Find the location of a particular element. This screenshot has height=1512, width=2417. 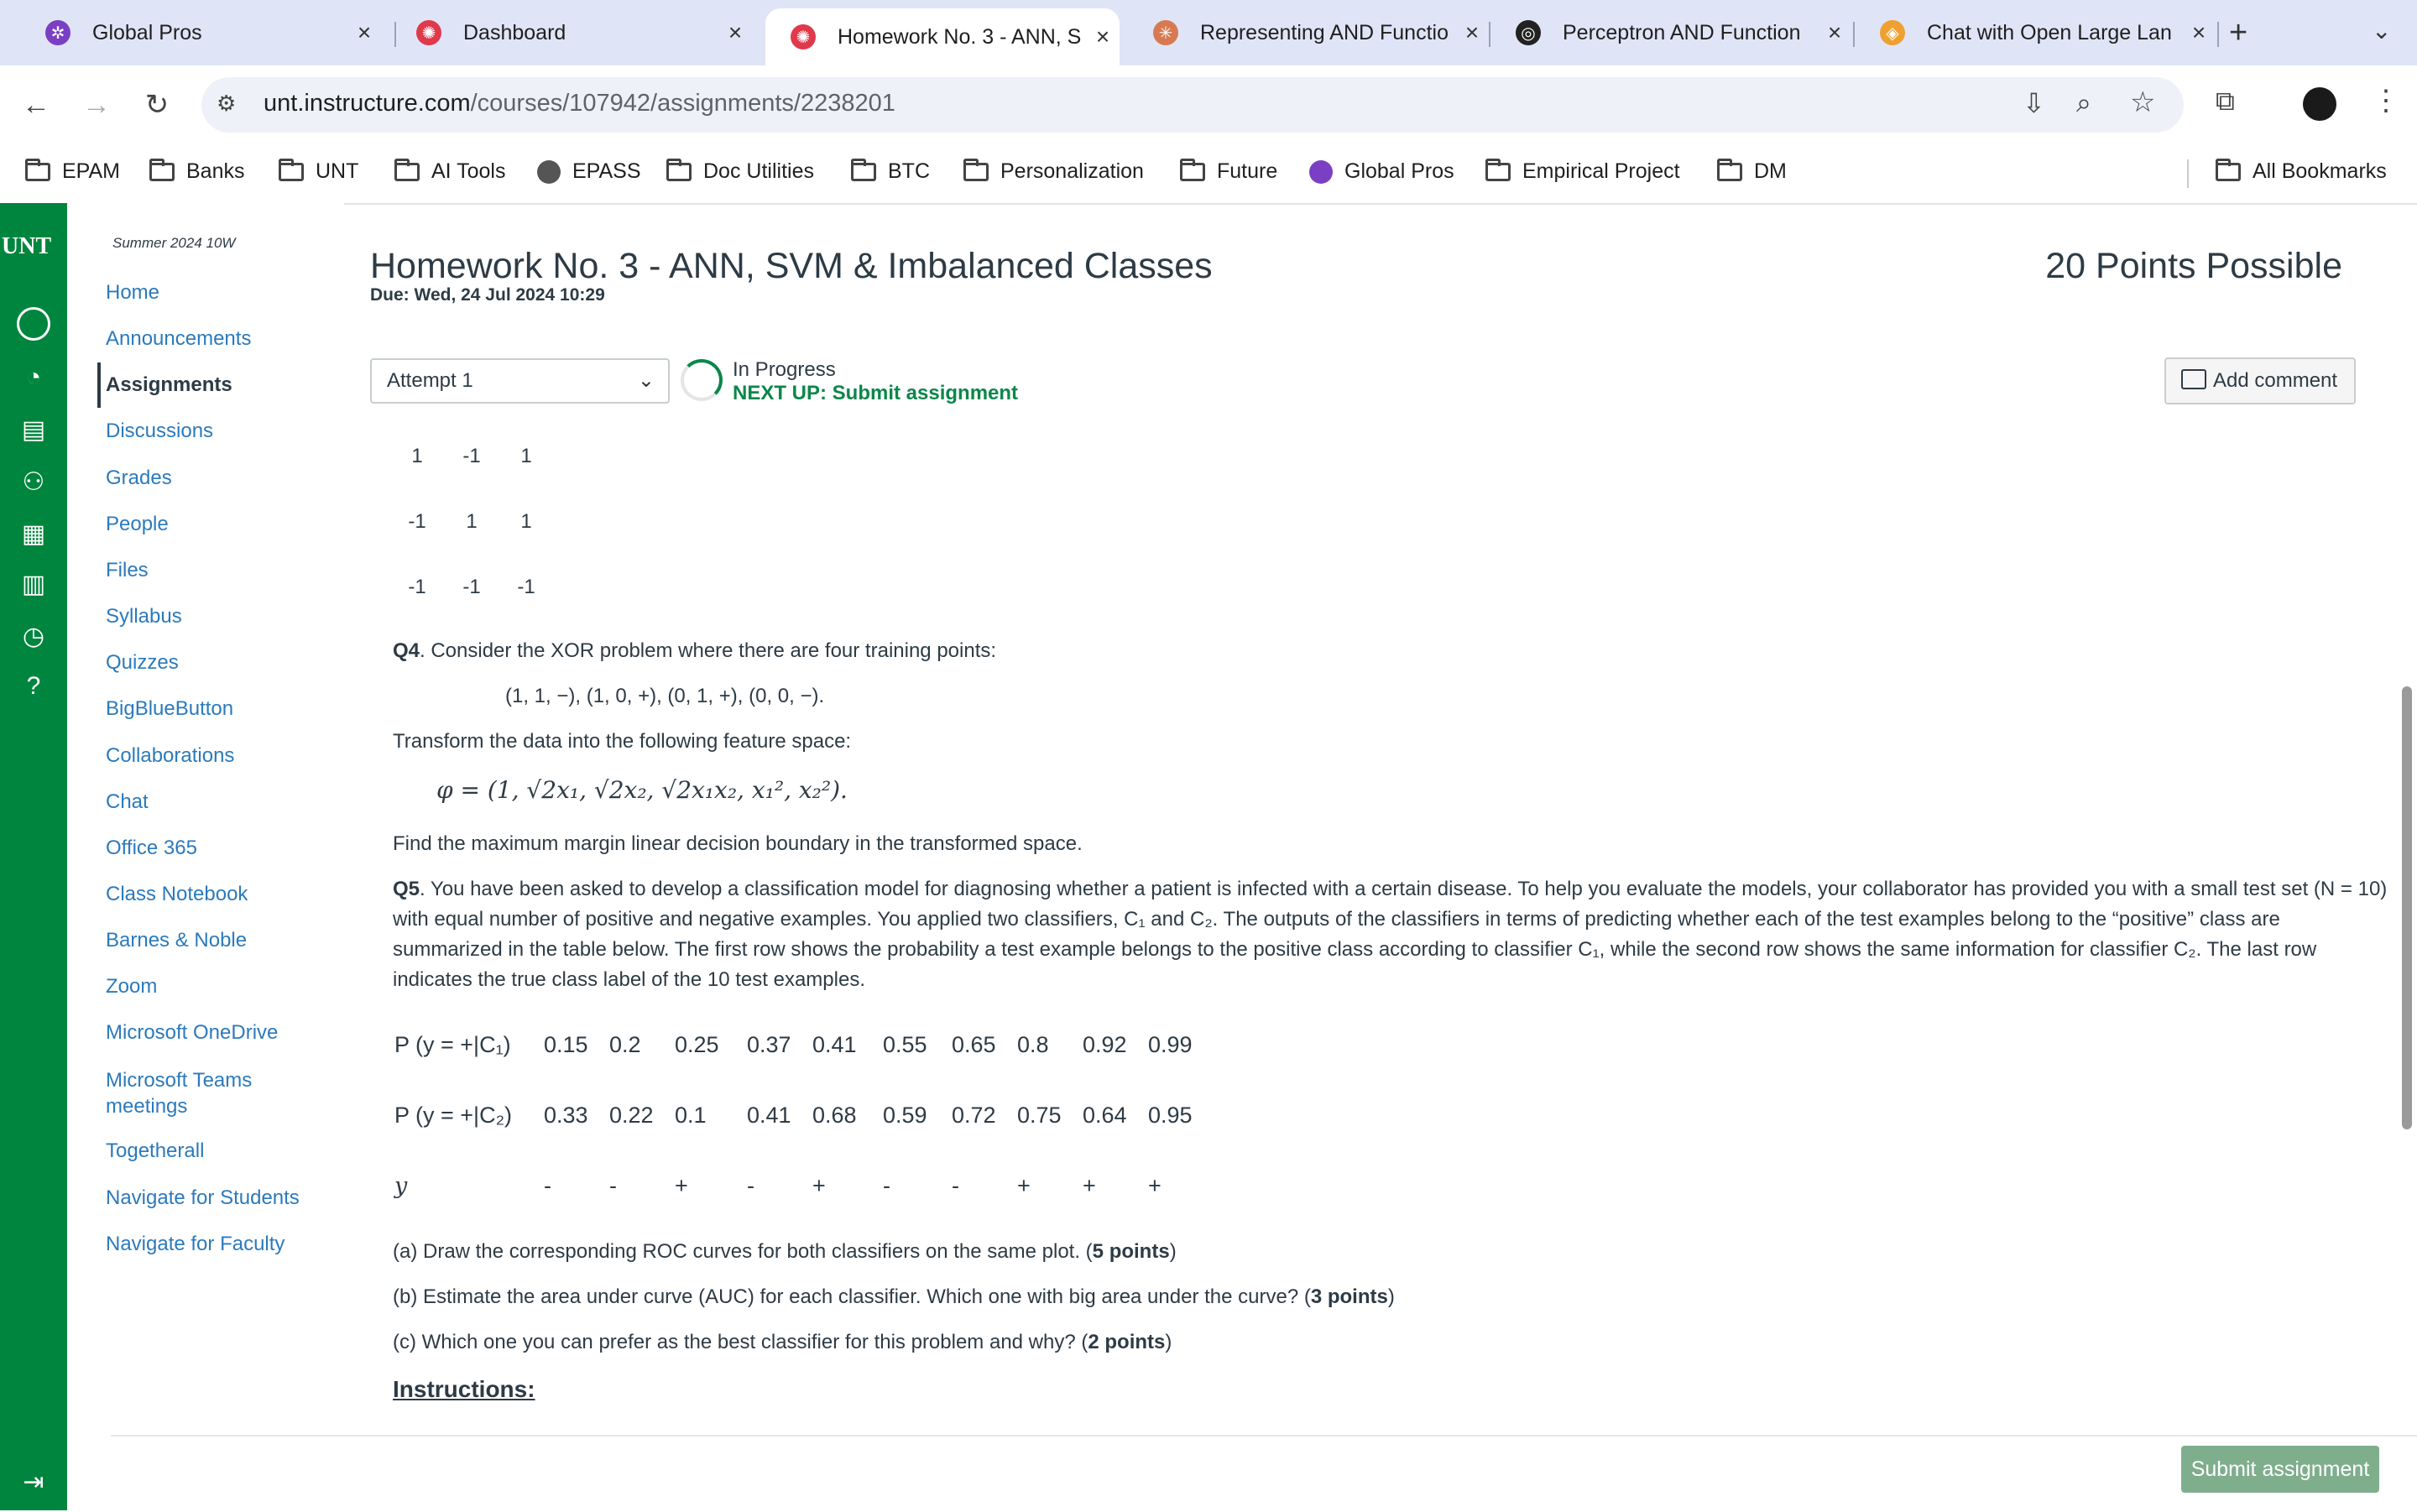

bookmark-label: Global Pros is located at coordinates (1399, 171).